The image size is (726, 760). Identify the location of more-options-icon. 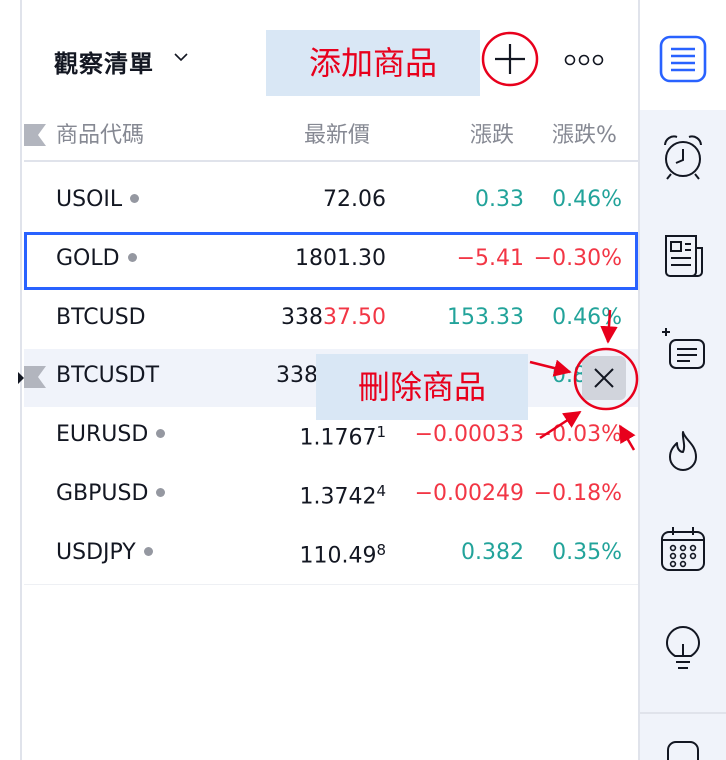
(584, 60).